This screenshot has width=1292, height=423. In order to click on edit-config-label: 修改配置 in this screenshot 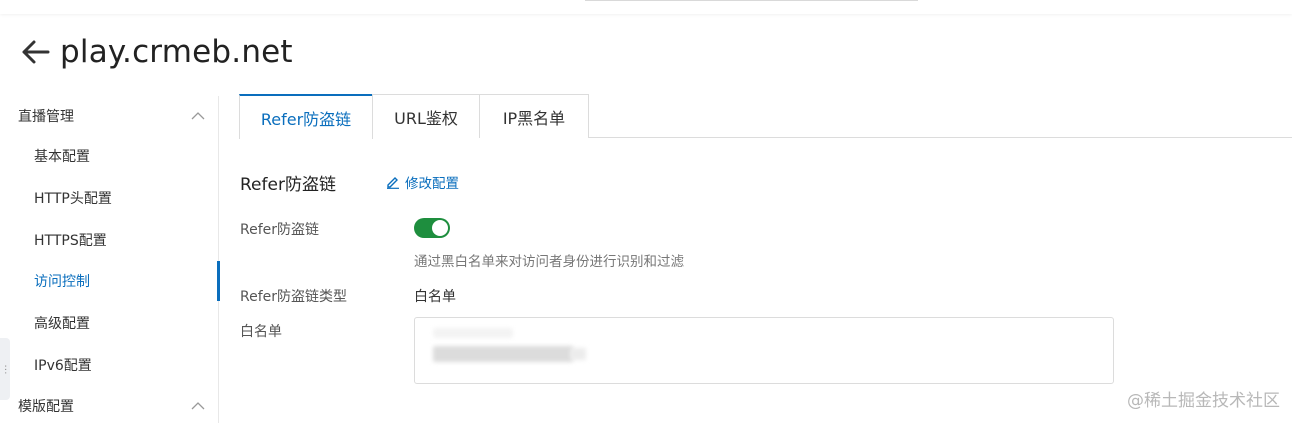, I will do `click(432, 184)`.